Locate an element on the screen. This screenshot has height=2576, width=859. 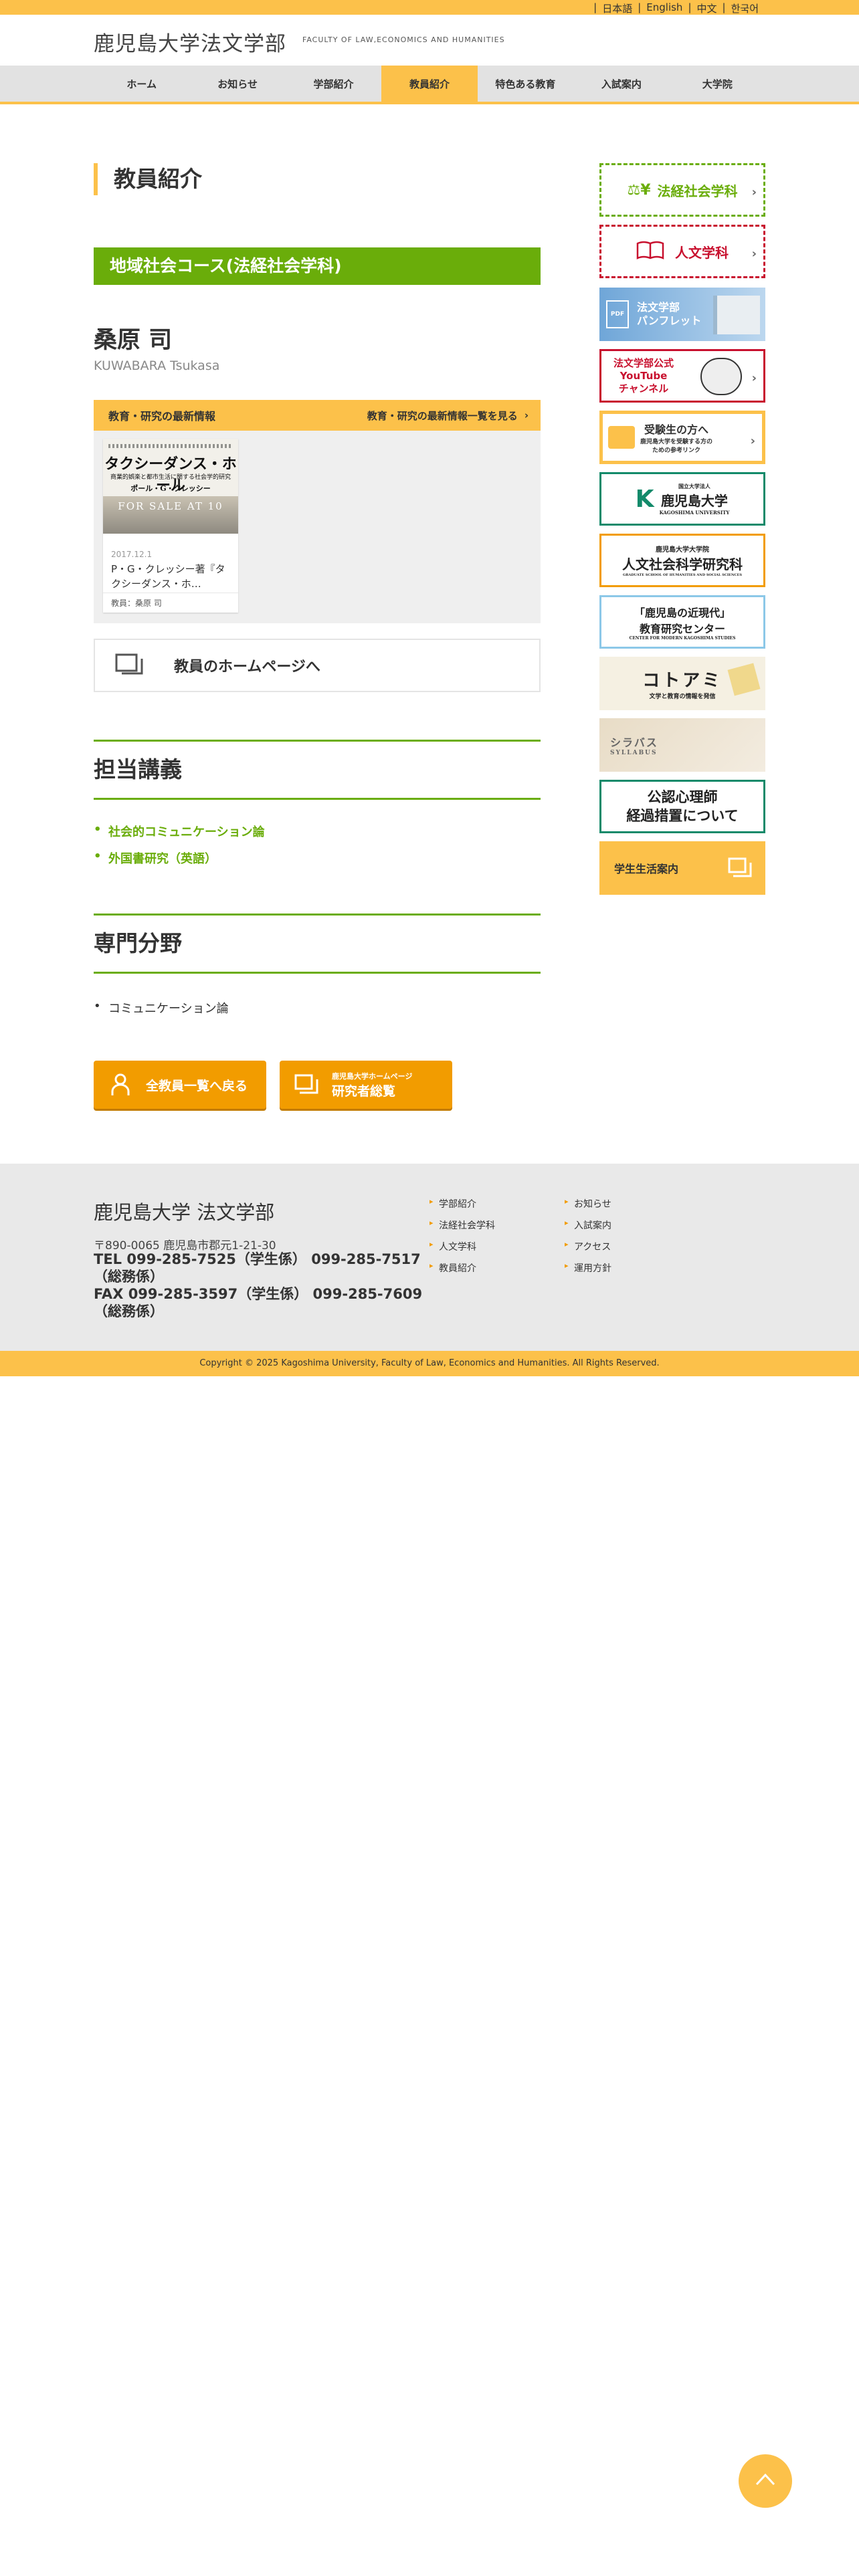
footer-fax: FAX 099-285-3597（学生係） 099-285-7609（総務係） is located at coordinates (258, 1302).